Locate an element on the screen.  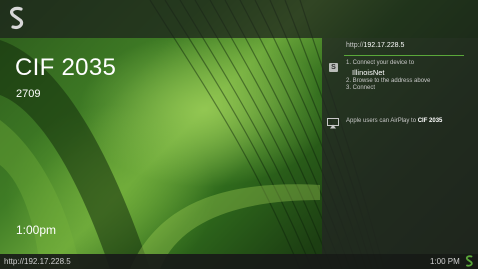
clock-display: 1:00pm is located at coordinates (36, 230).